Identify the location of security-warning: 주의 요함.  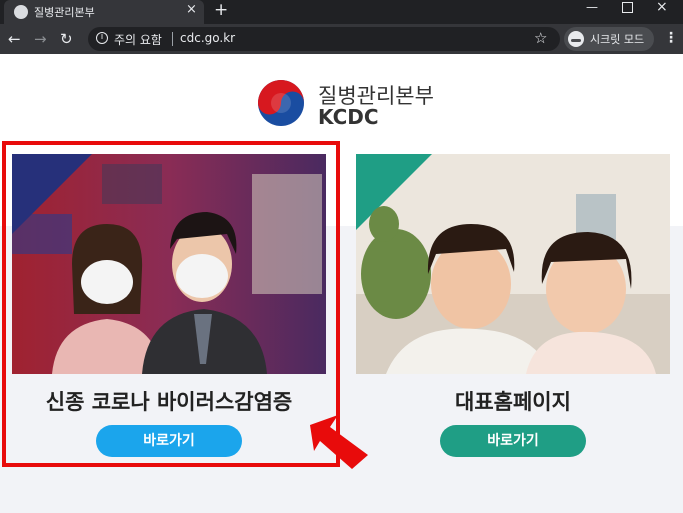
(138, 39).